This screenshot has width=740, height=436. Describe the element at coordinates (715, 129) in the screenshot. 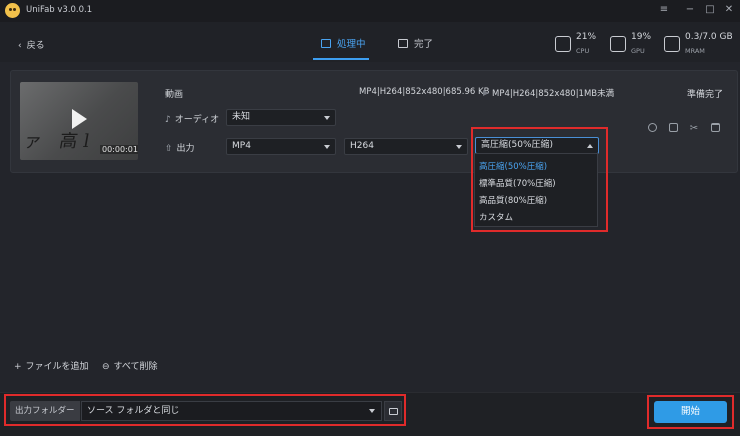

I see `trash-icon` at that location.